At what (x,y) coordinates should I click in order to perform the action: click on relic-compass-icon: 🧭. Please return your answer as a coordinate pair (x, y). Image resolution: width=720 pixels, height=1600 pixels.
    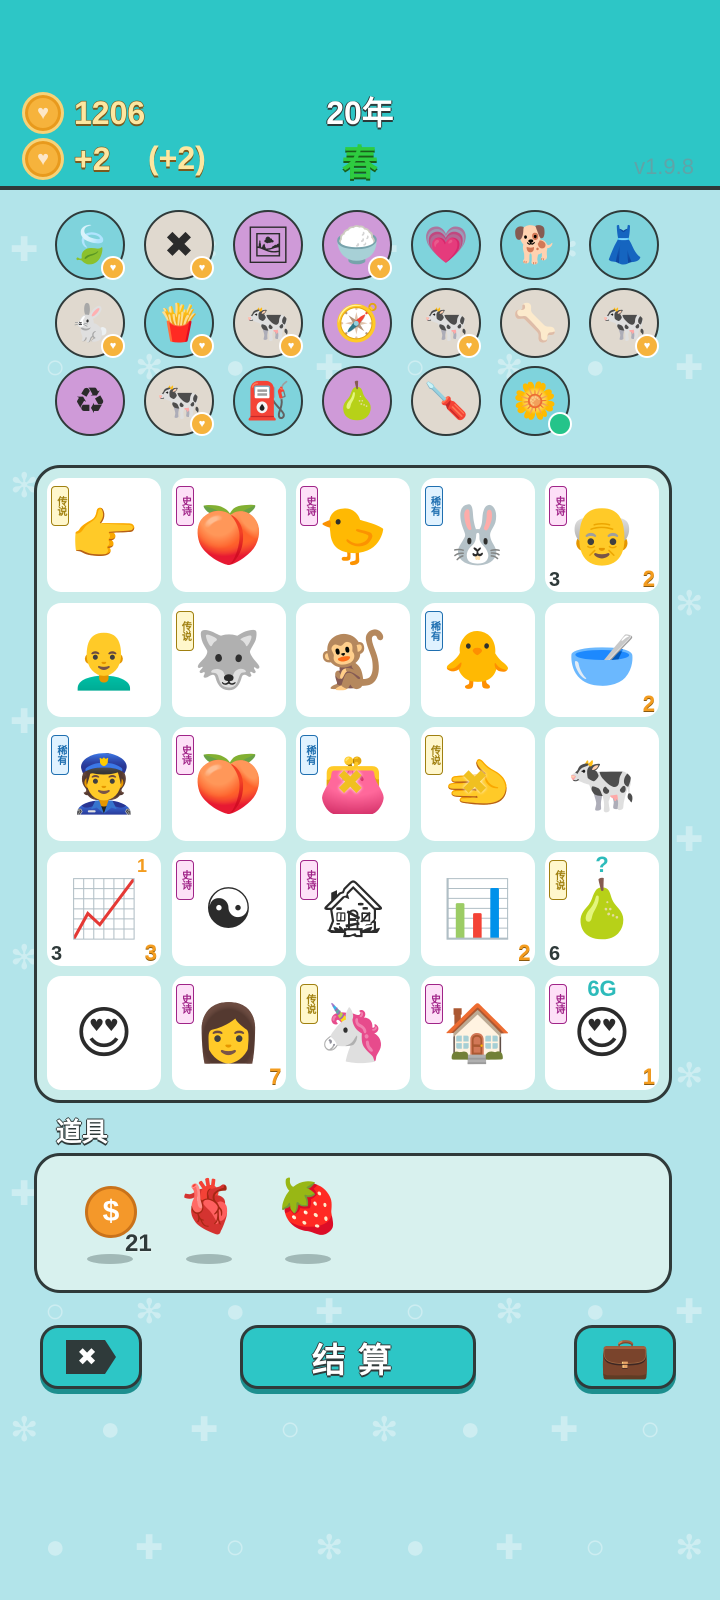
    Looking at the image, I should click on (357, 323).